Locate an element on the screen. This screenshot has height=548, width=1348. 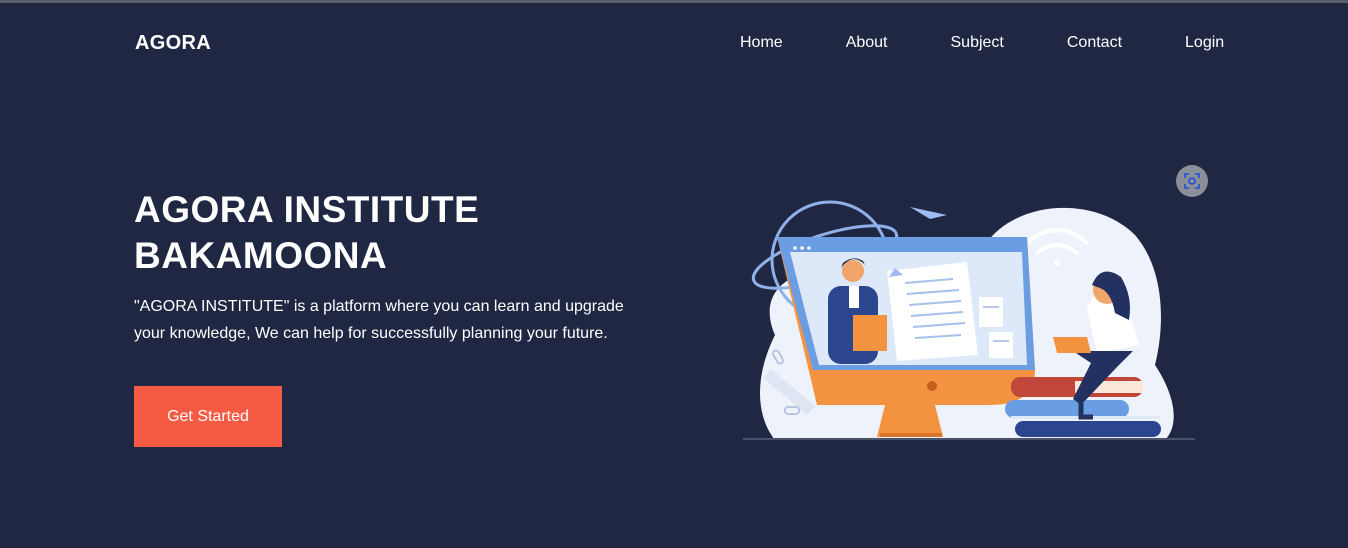
paper-plane-icon is located at coordinates (928, 213).